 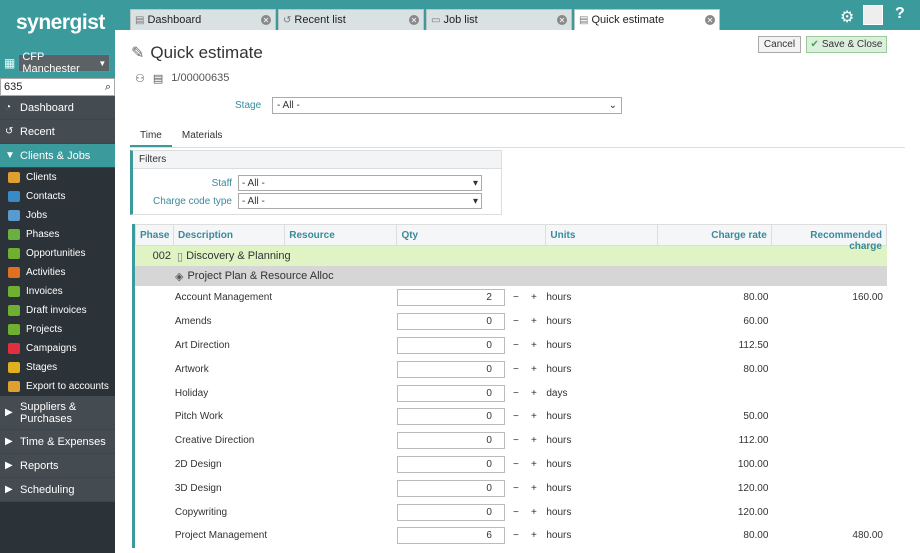 What do you see at coordinates (436, 20) in the screenshot?
I see `job-tab-icon: ▭` at bounding box center [436, 20].